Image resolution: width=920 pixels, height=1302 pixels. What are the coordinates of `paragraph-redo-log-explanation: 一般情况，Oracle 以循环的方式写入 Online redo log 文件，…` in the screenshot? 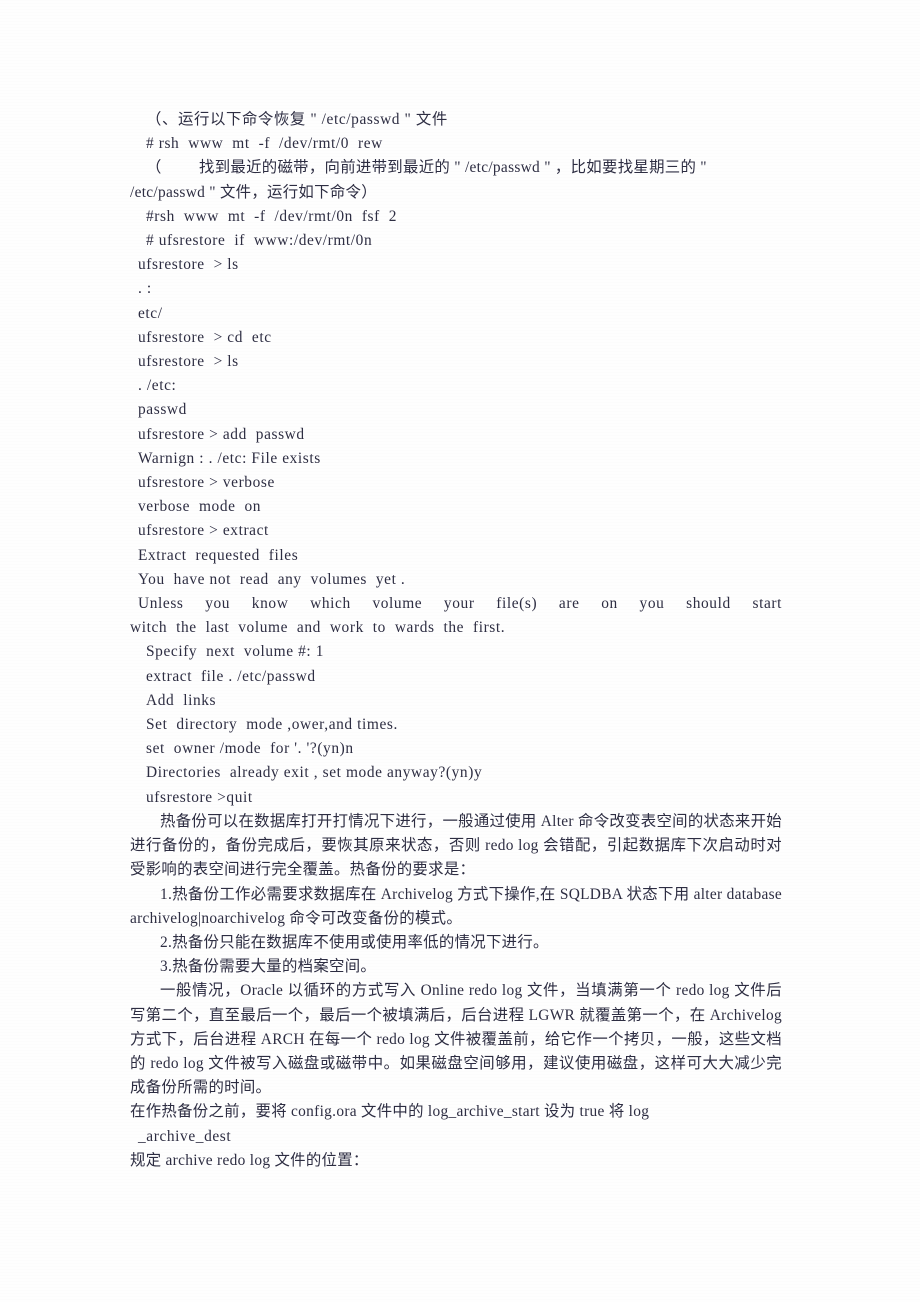 It's located at (456, 1039).